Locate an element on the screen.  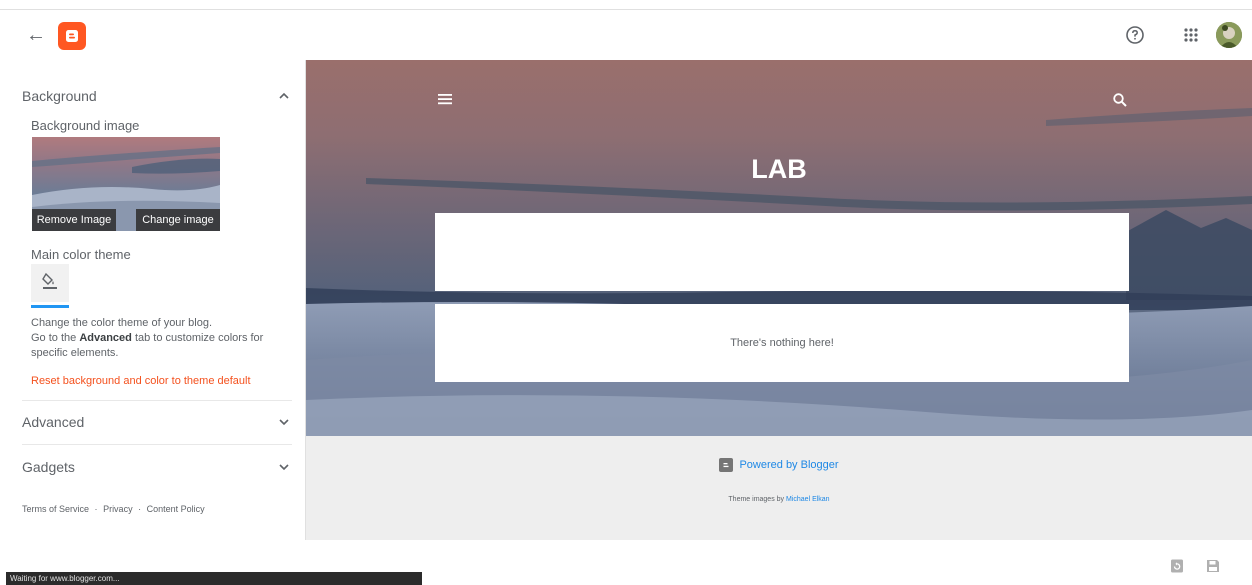
background-image-label: Background image is located at coordinates (85, 125).